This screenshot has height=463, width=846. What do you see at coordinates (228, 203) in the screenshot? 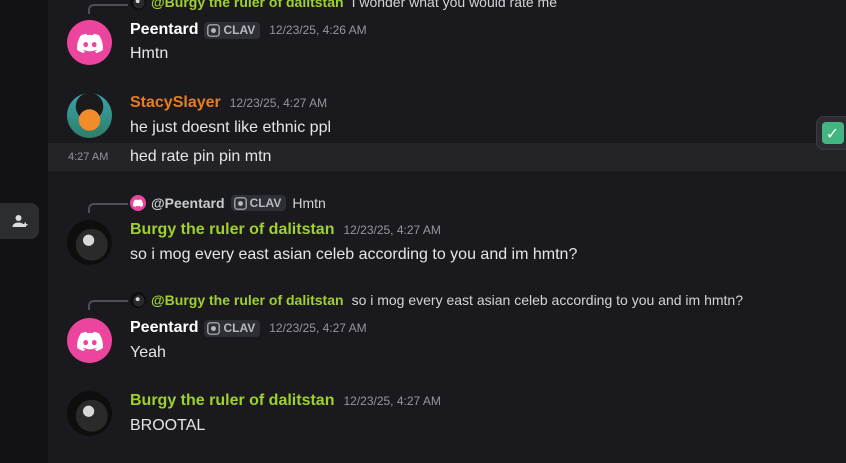
I see `reply-preview: @Peentard CLAV Hmtn` at bounding box center [228, 203].